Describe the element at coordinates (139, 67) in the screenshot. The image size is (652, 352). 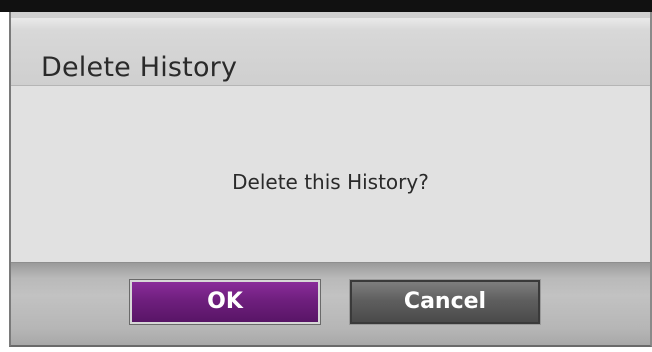
I see `dialog-title: Delete History` at that location.